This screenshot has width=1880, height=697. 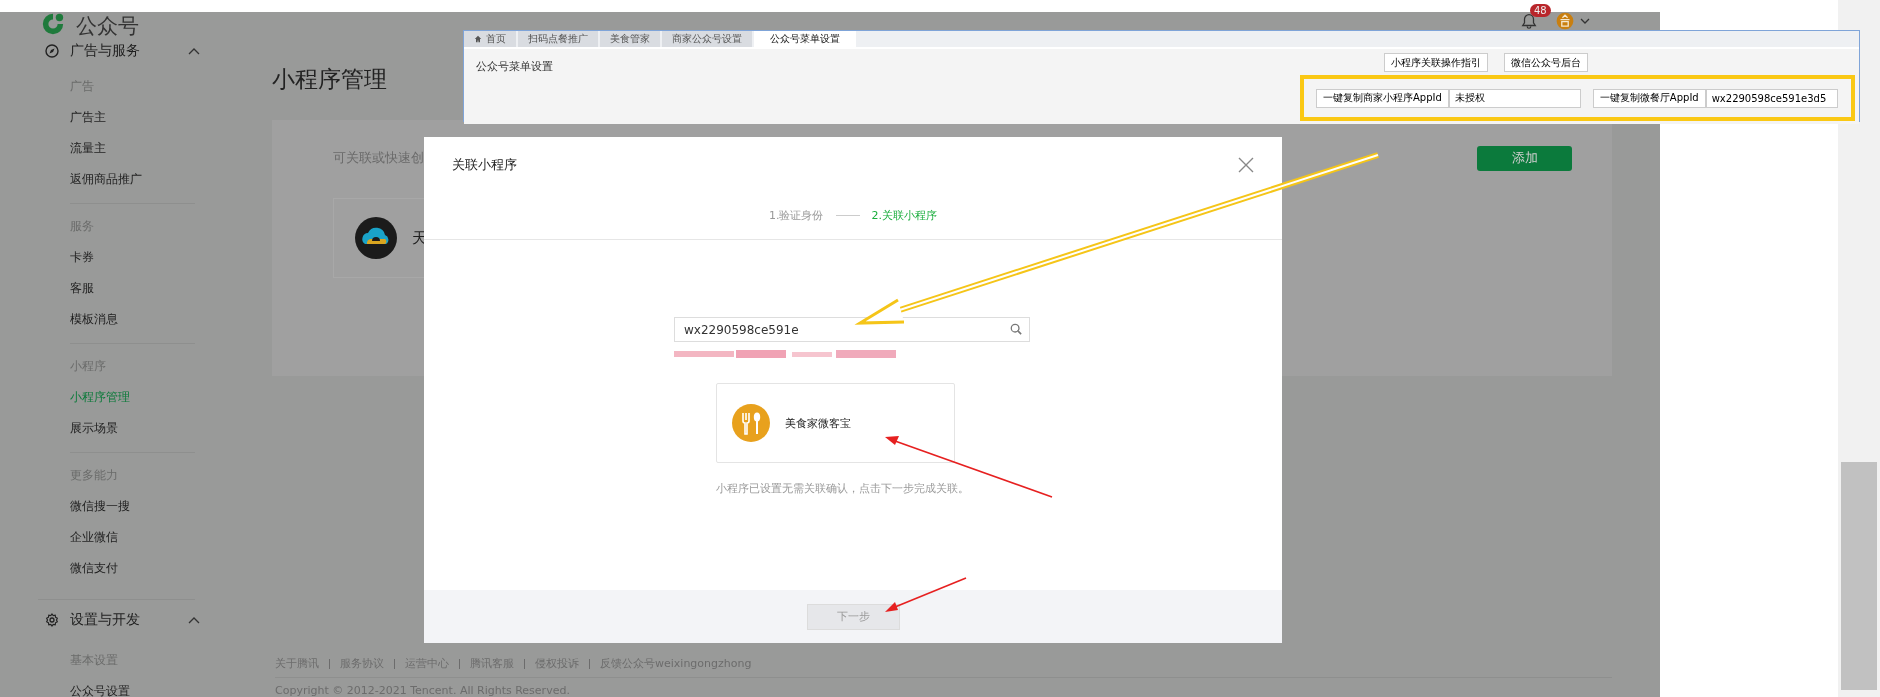 I want to click on tab: 商家公众号设置, so click(x=707, y=39).